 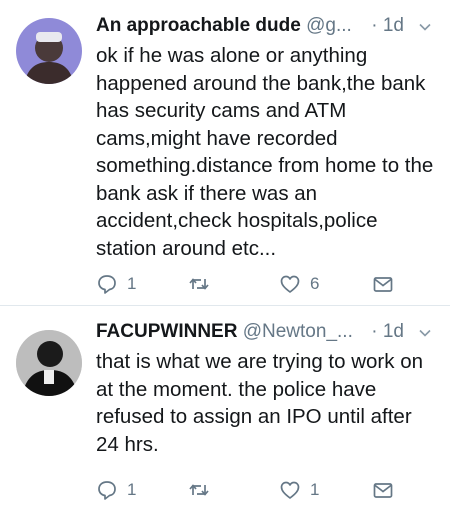 I want to click on like-count: 1, so click(x=315, y=489).